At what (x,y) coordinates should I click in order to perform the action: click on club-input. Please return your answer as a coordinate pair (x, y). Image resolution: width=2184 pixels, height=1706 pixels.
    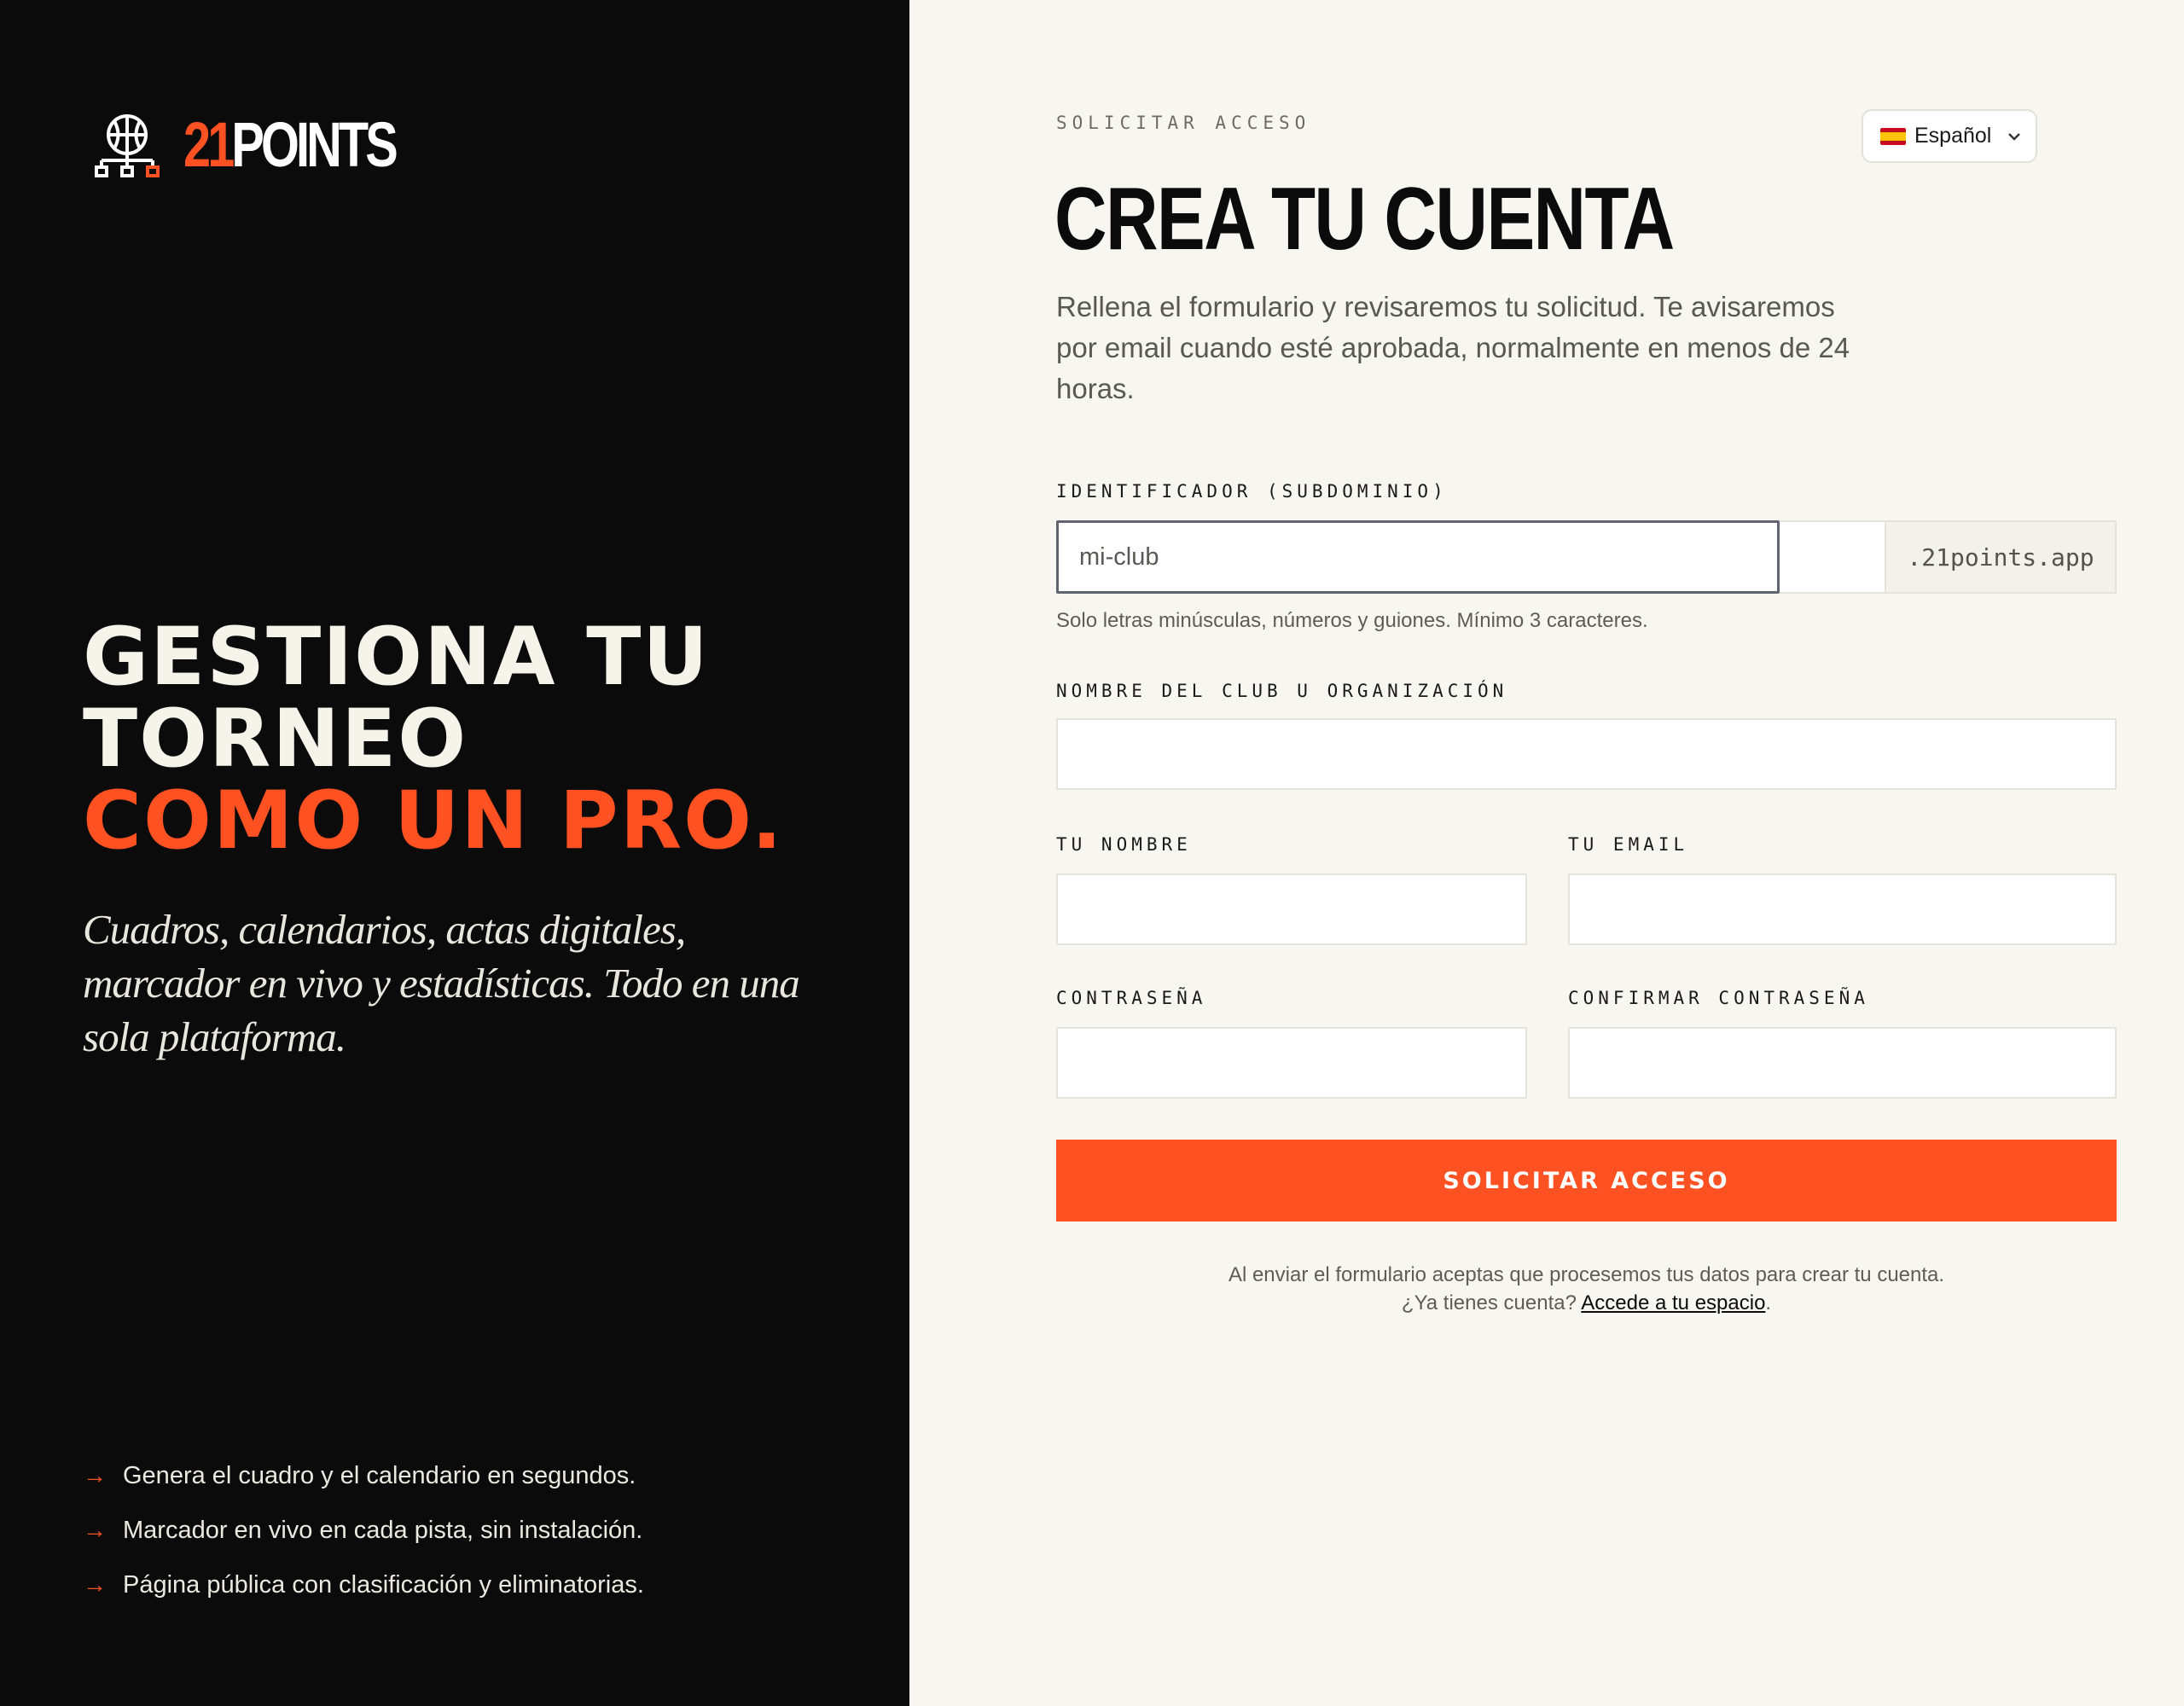
    Looking at the image, I should click on (1587, 754).